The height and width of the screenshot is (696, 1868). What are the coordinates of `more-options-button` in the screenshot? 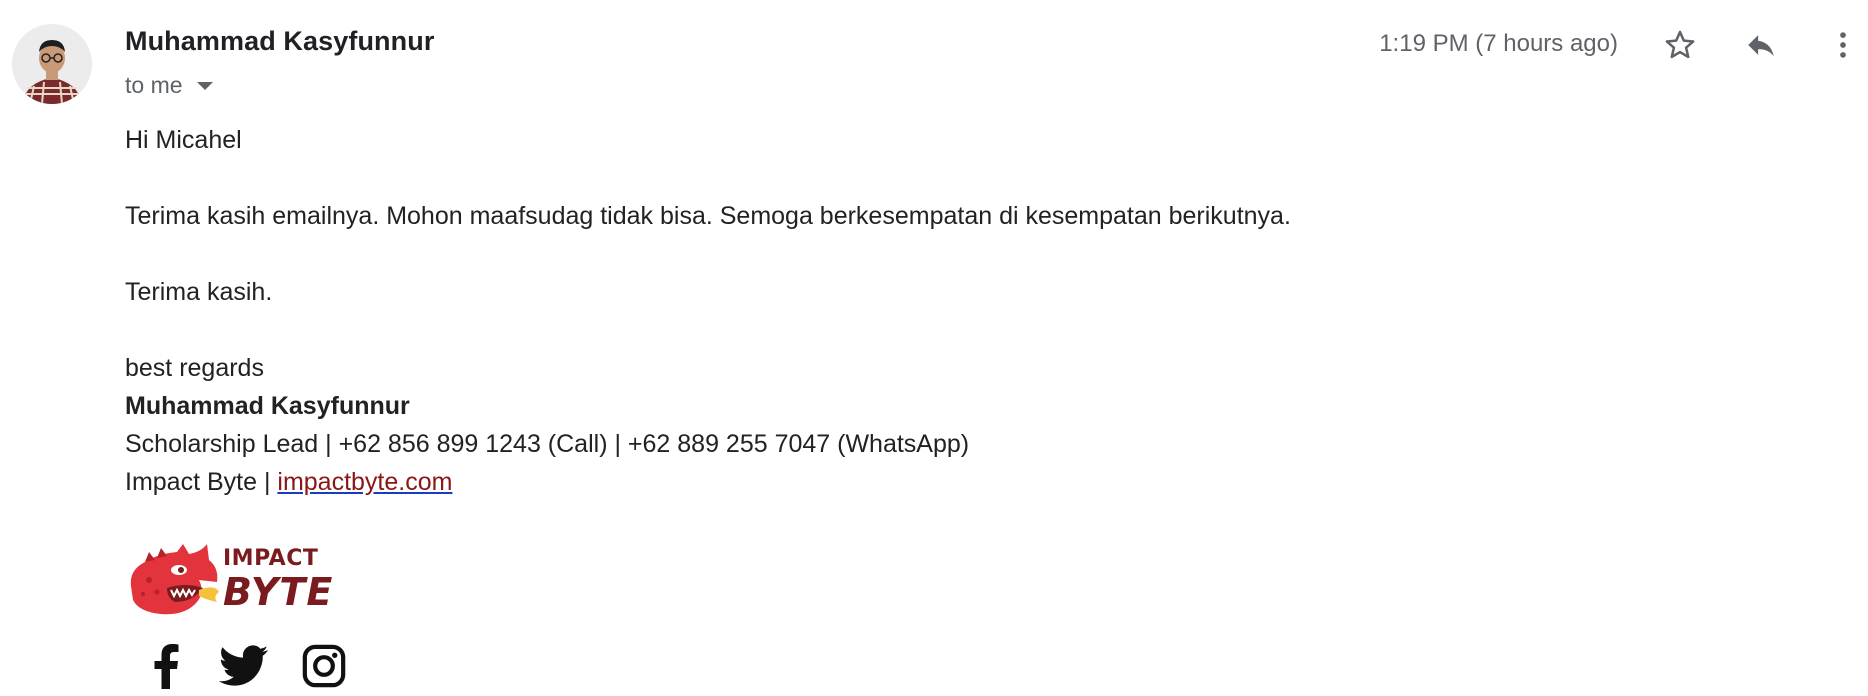 It's located at (1843, 45).